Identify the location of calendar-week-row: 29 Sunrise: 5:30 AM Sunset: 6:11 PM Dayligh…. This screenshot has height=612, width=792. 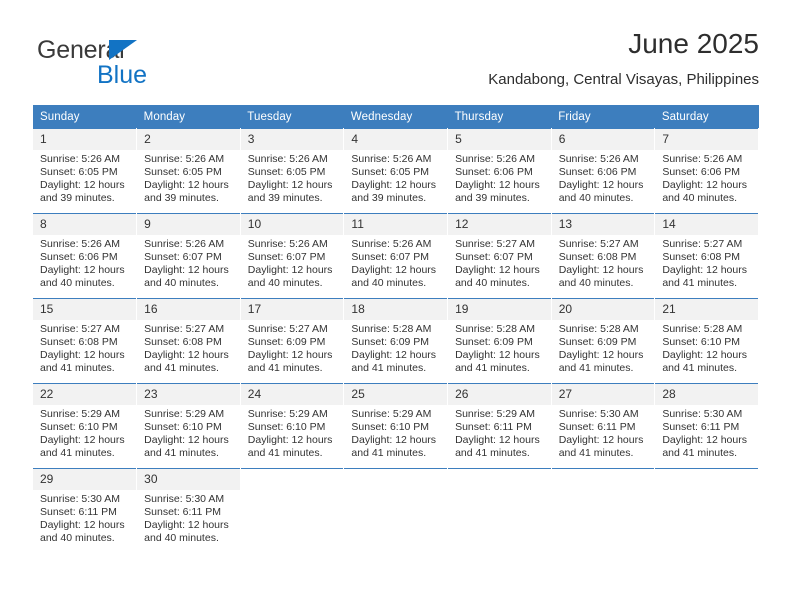
(396, 510).